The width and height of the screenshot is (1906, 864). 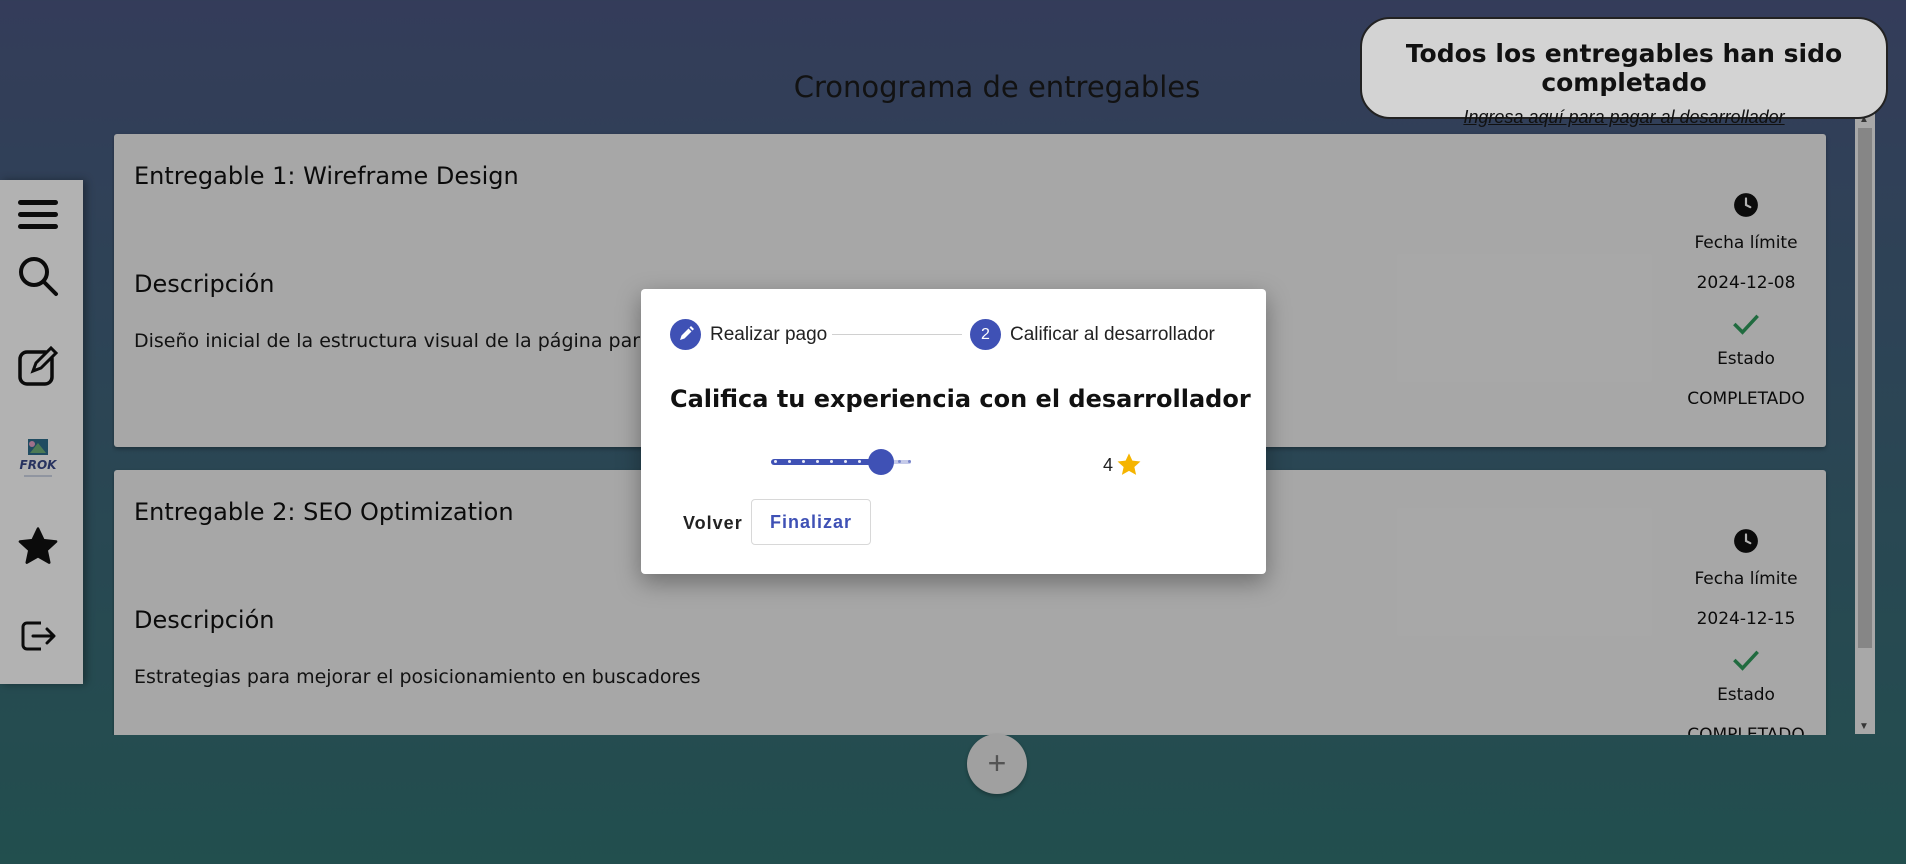 What do you see at coordinates (881, 462) in the screenshot?
I see `slider-thumb` at bounding box center [881, 462].